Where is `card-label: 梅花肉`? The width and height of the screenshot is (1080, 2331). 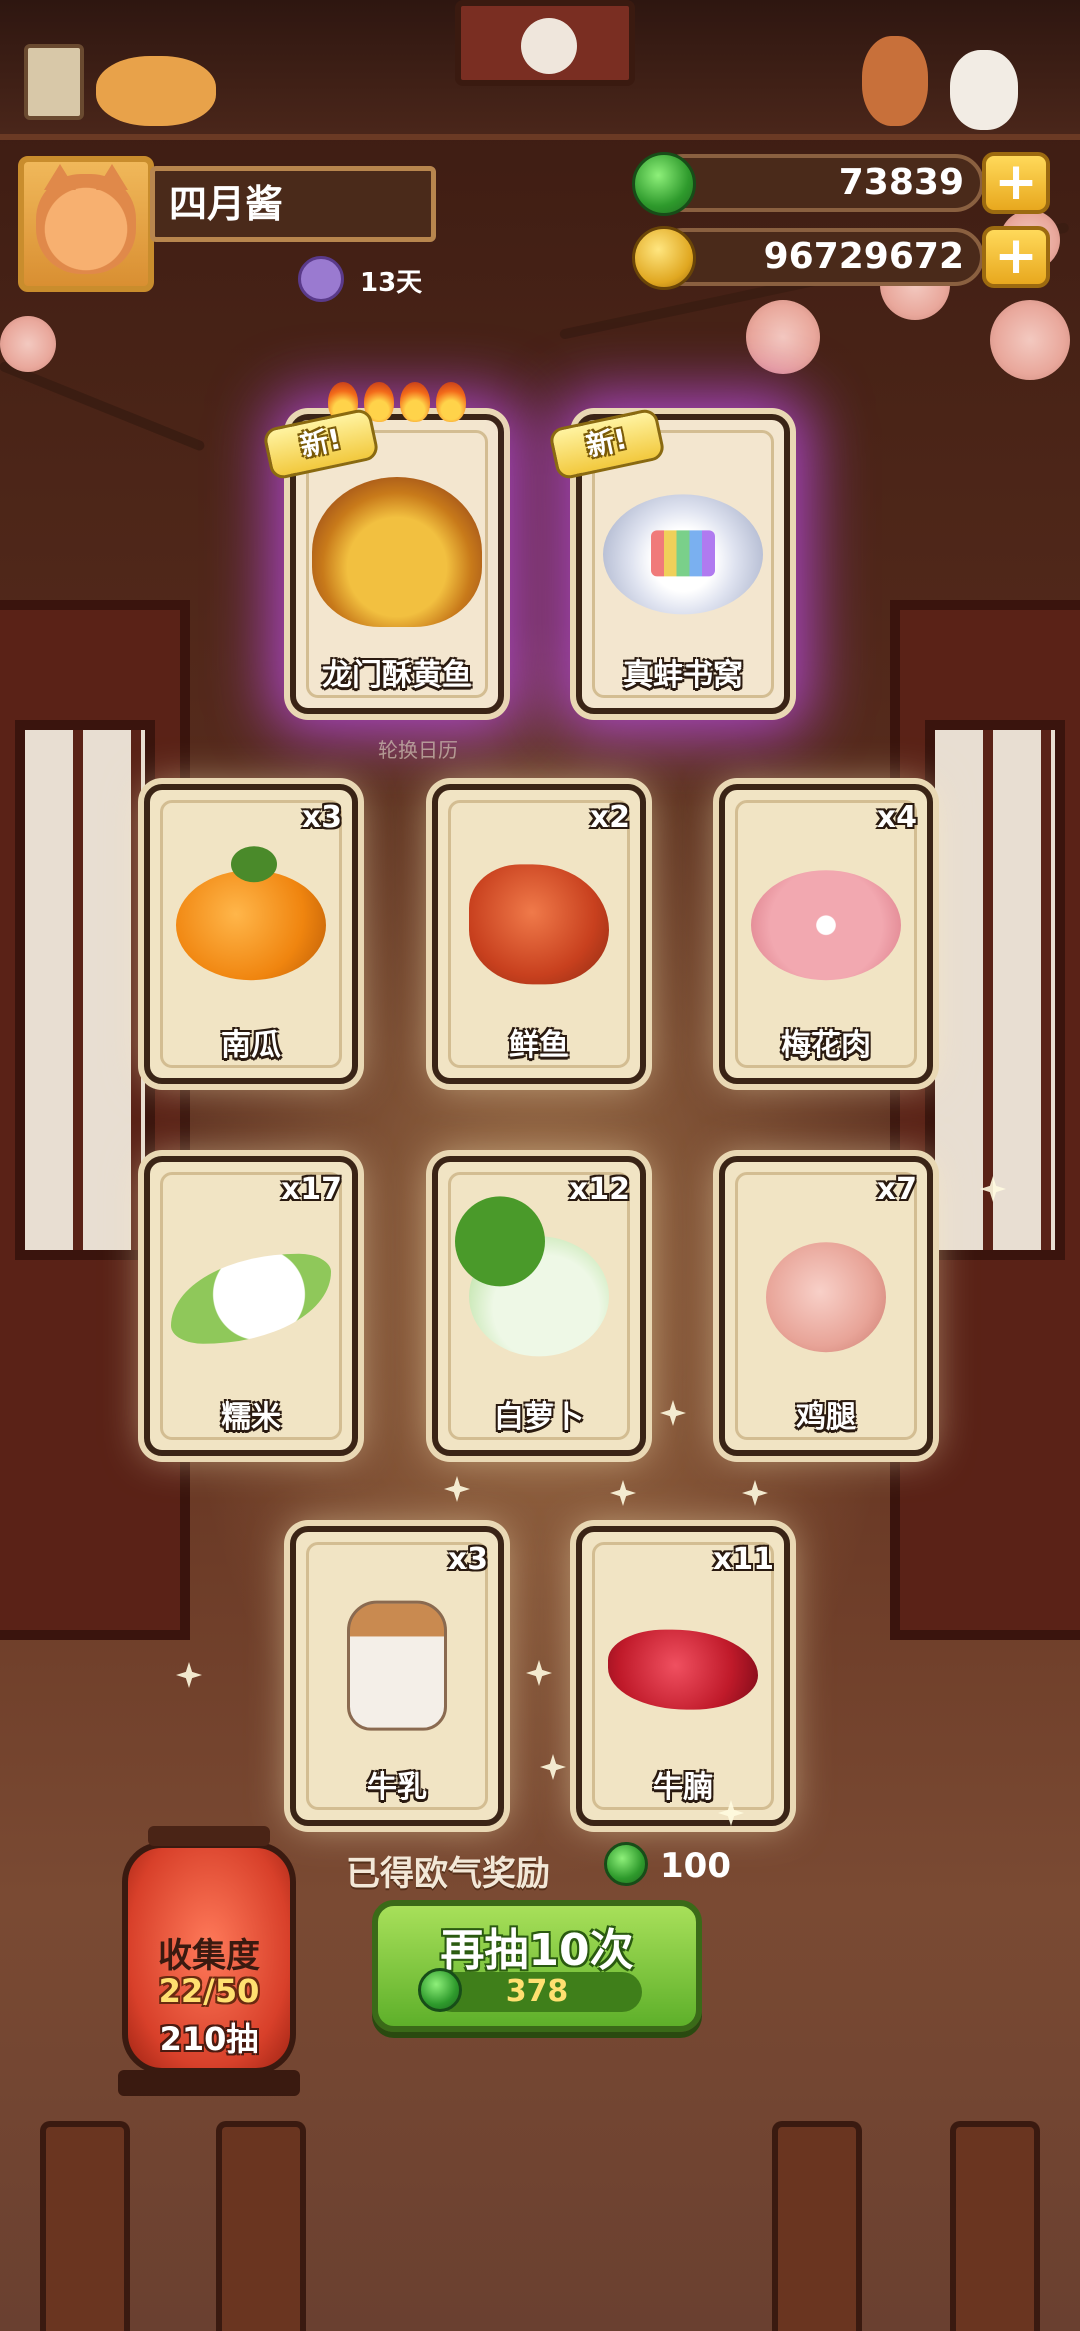
card-label: 梅花肉 is located at coordinates (826, 1045).